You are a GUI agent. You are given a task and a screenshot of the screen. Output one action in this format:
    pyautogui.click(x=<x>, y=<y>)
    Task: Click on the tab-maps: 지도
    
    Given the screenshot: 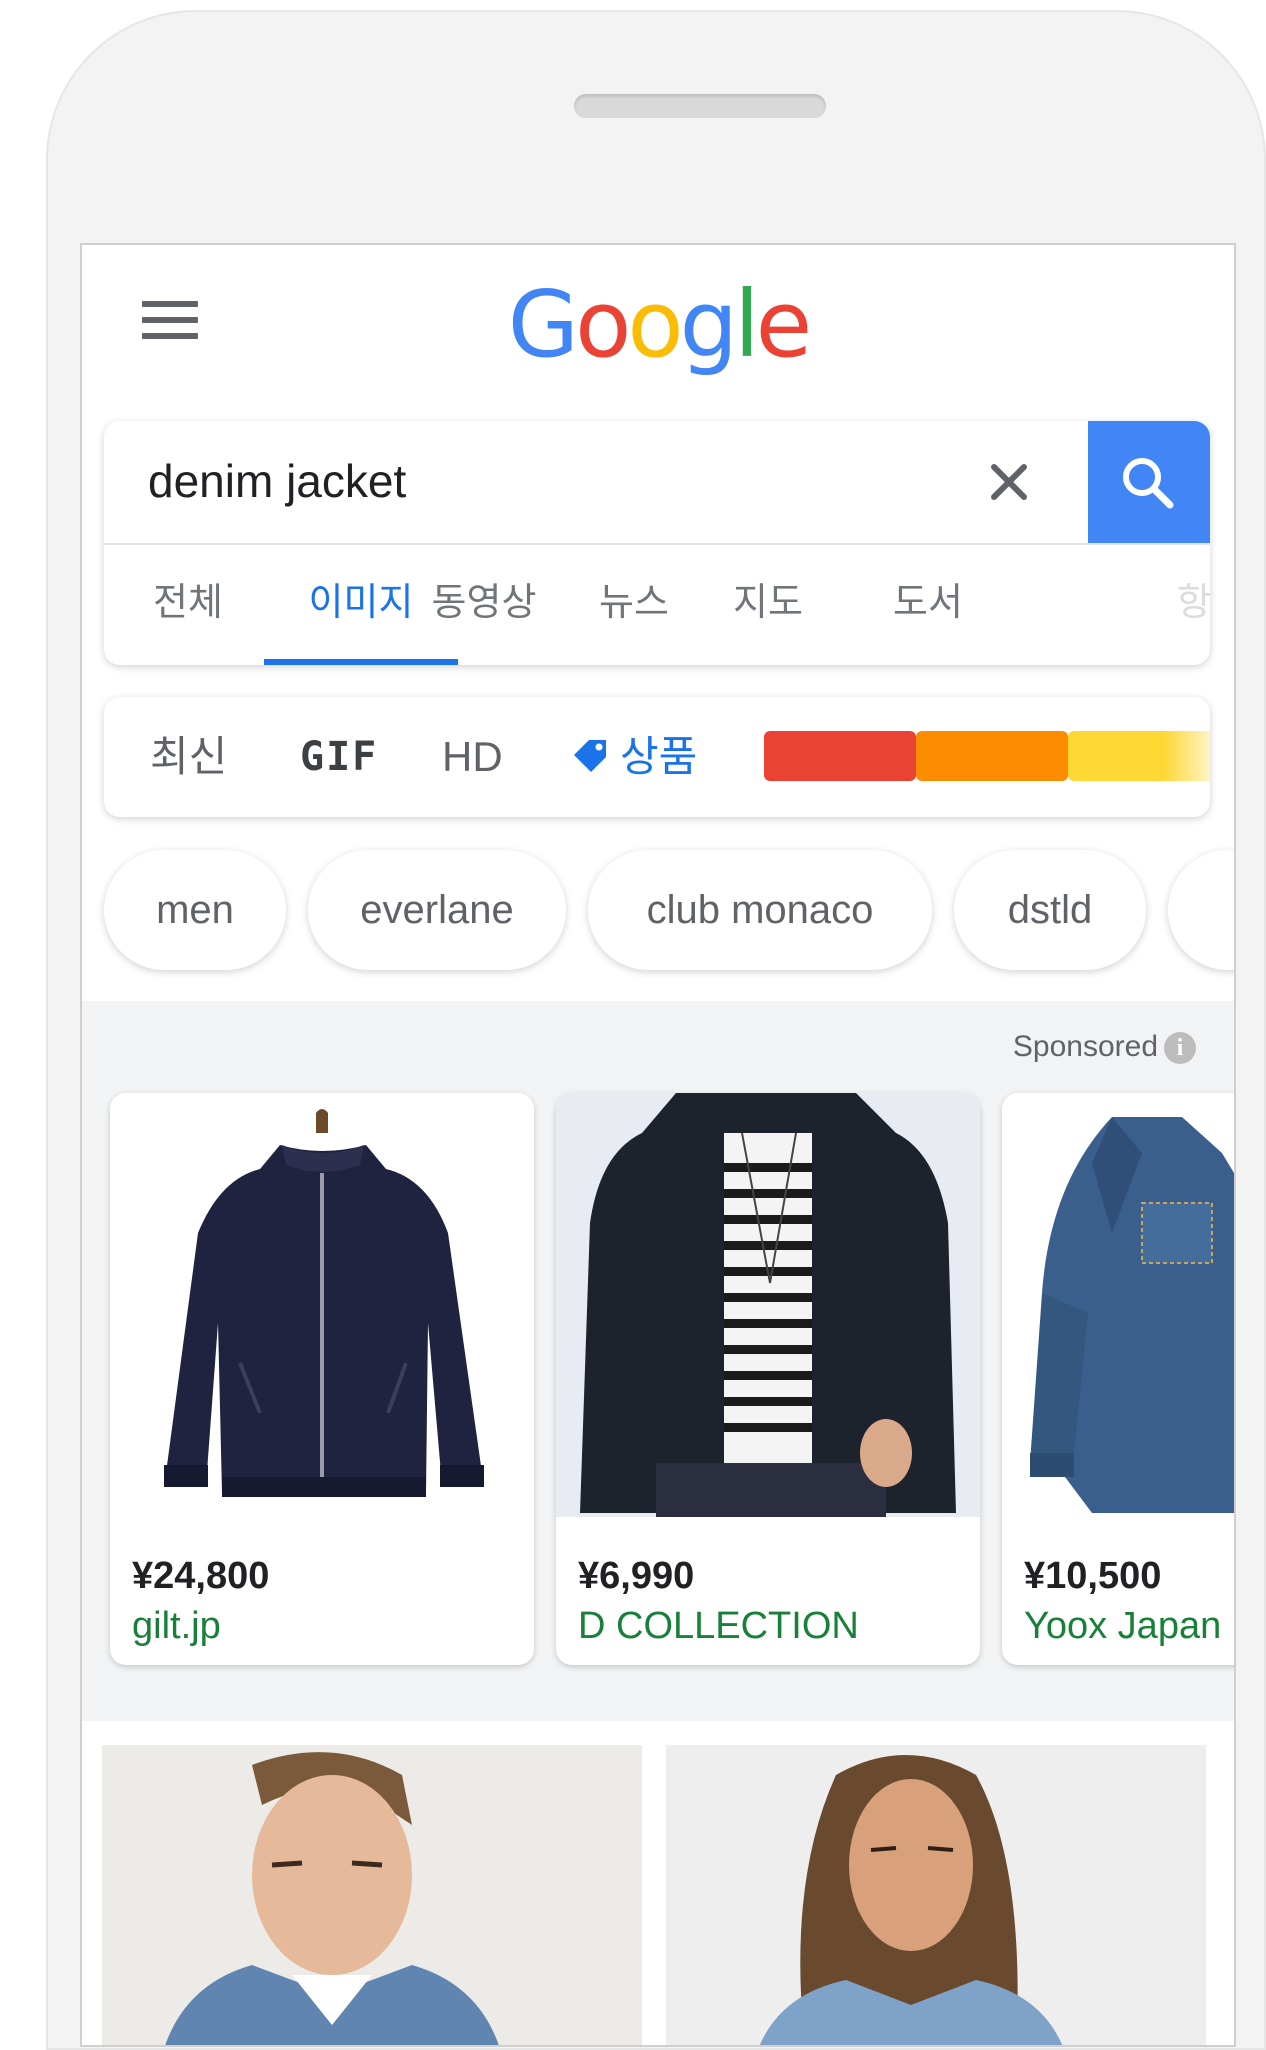 What is the action you would take?
    pyautogui.click(x=768, y=604)
    